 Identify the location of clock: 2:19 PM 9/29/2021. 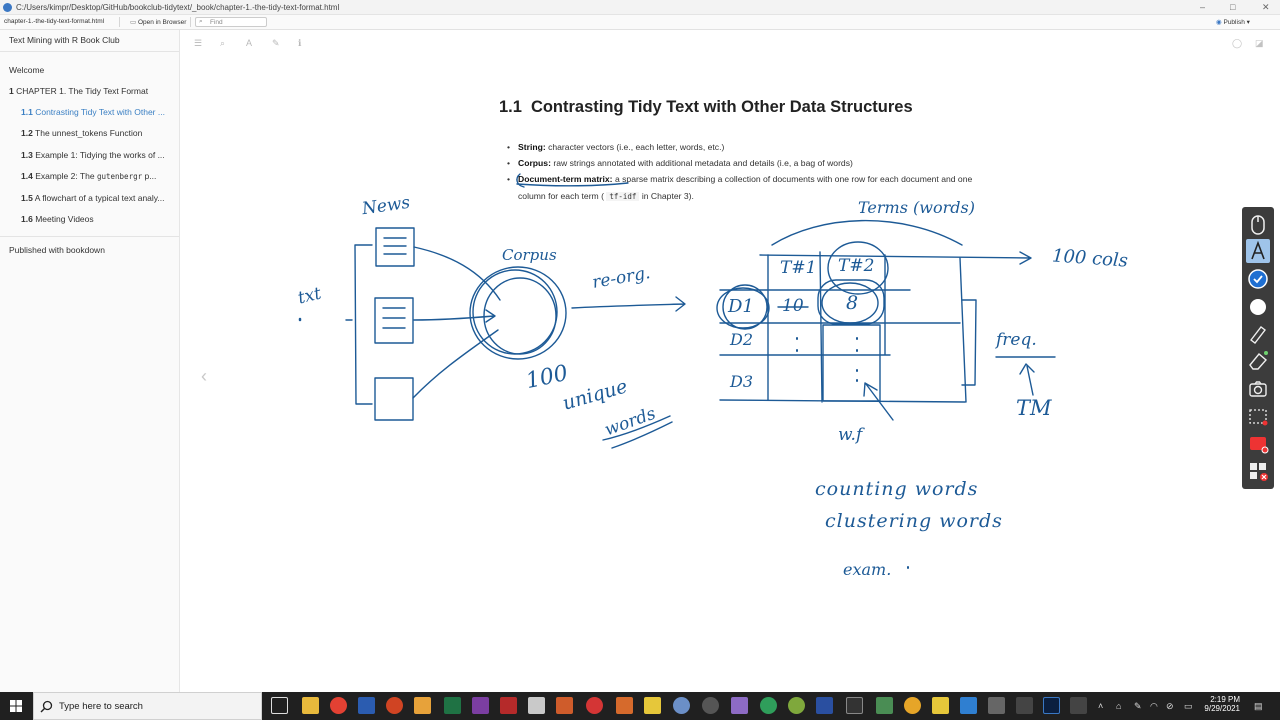
(1218, 704).